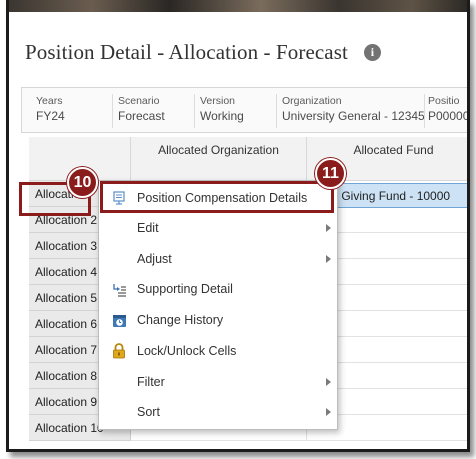  What do you see at coordinates (185, 289) in the screenshot?
I see `menu-item-label: Supporting Detail` at bounding box center [185, 289].